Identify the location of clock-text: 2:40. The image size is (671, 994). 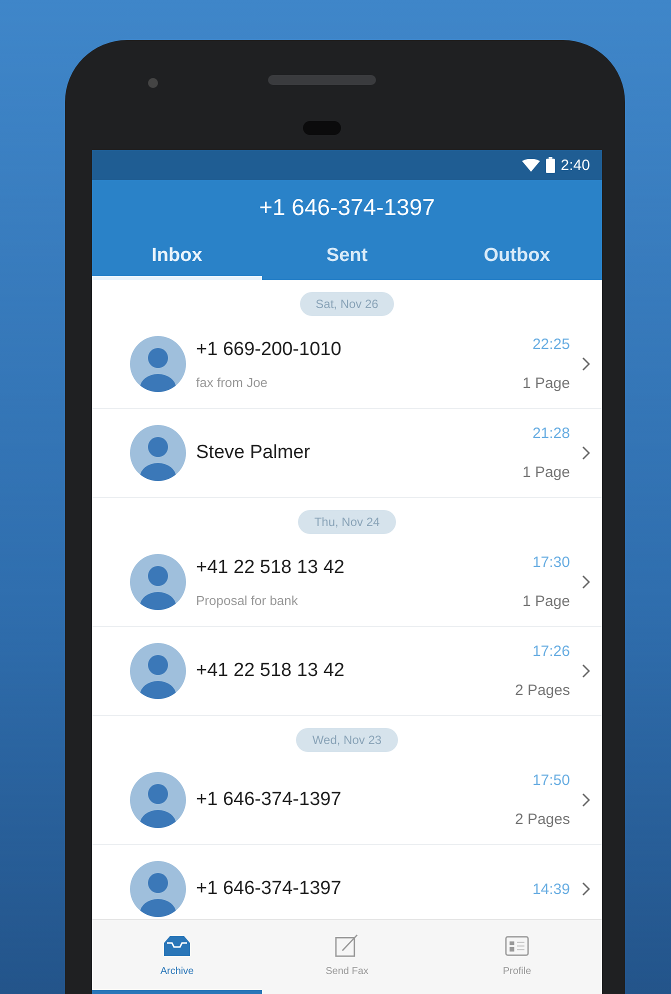
(575, 165).